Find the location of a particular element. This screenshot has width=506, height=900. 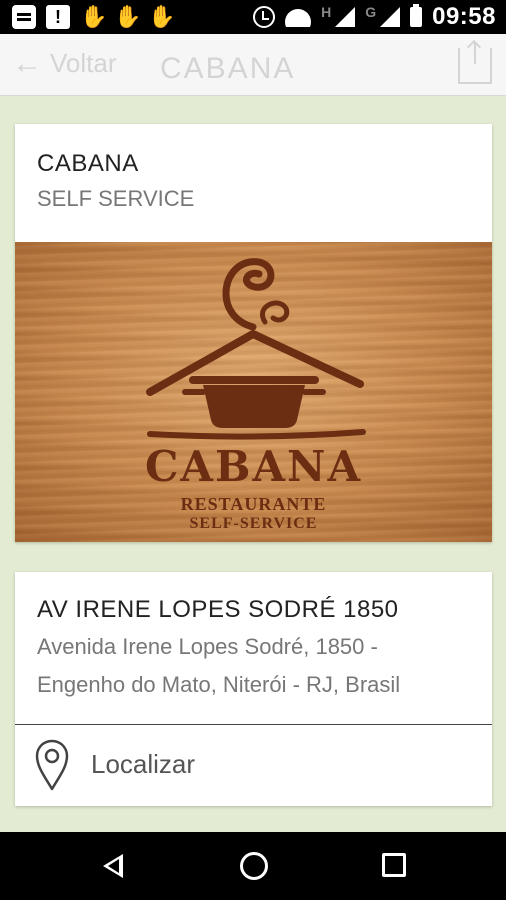

address-line-1: Avenida Irene Lopes Sodré, 1850 - is located at coordinates (207, 646).